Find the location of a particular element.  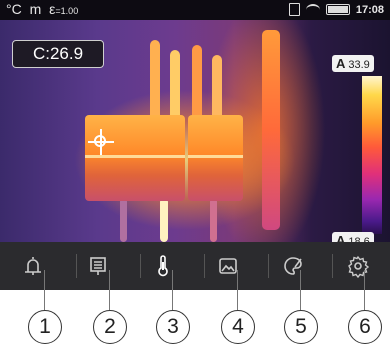

measure-button is located at coordinates (163, 266).